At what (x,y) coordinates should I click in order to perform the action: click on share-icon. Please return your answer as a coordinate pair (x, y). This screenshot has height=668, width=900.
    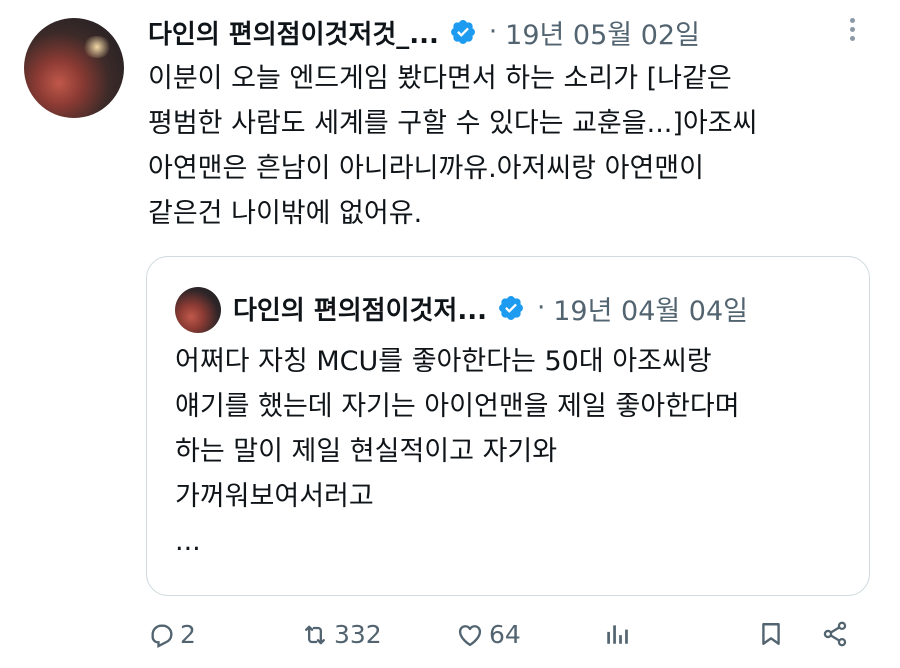
    Looking at the image, I should click on (835, 634).